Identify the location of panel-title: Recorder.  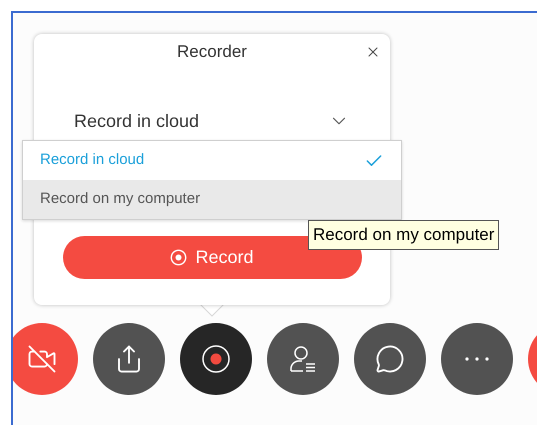
(212, 52).